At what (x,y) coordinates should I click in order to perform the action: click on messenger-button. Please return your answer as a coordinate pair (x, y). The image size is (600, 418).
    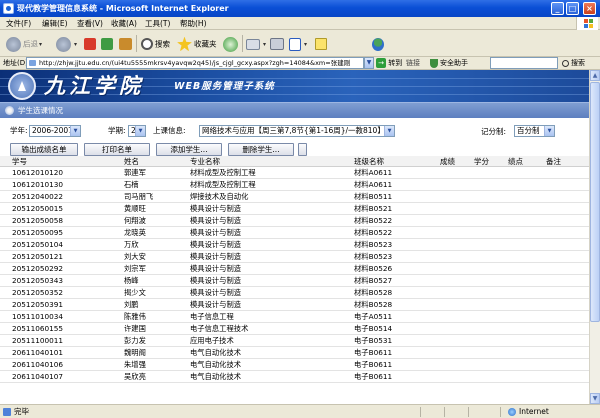
    Looking at the image, I should click on (379, 43).